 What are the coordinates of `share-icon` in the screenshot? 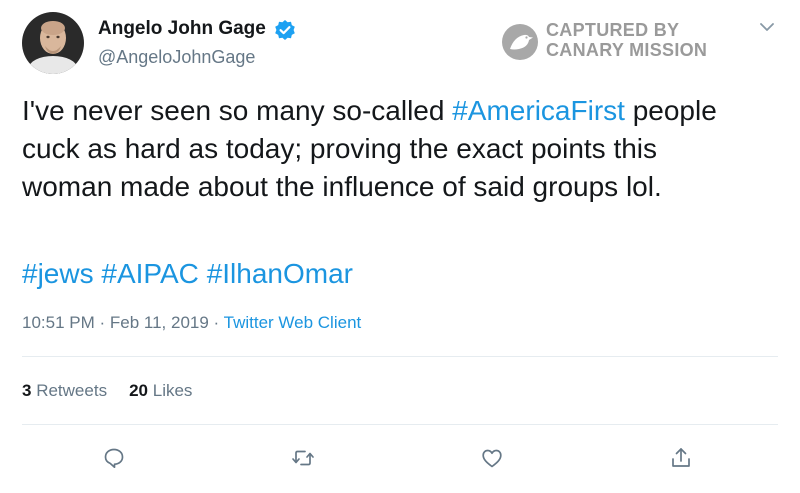 It's located at (681, 457).